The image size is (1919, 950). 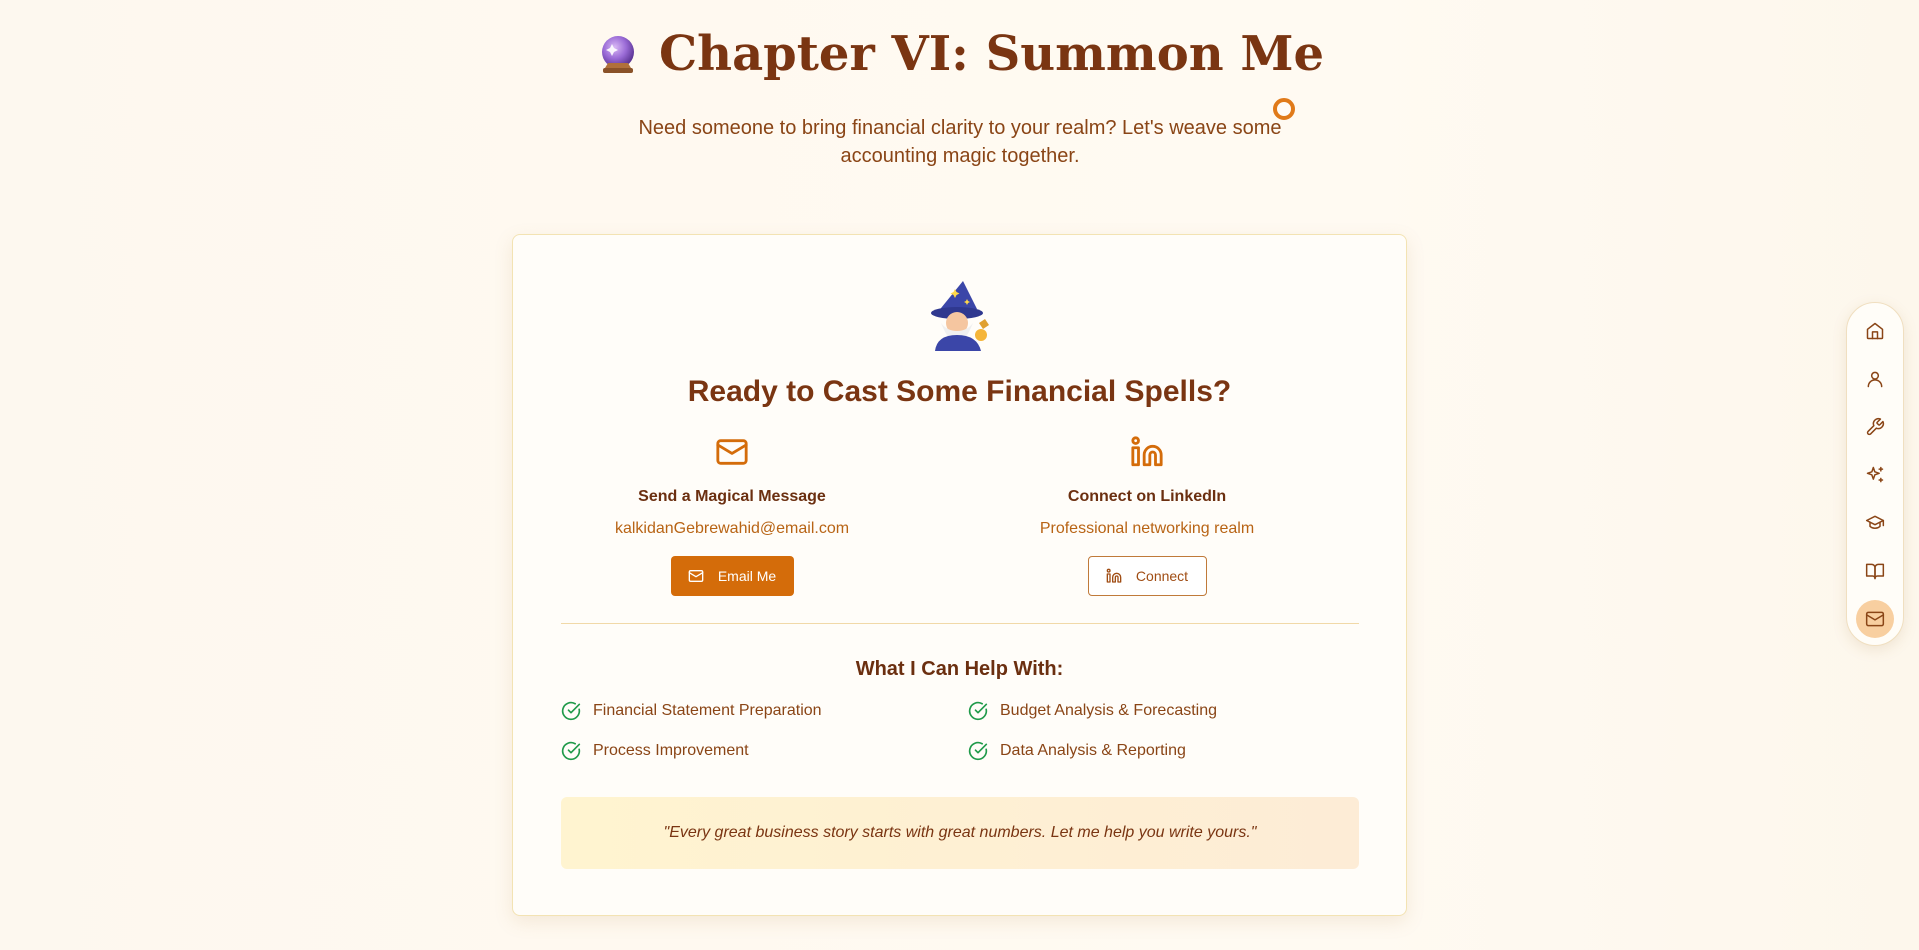 I want to click on side-nav, so click(x=1875, y=474).